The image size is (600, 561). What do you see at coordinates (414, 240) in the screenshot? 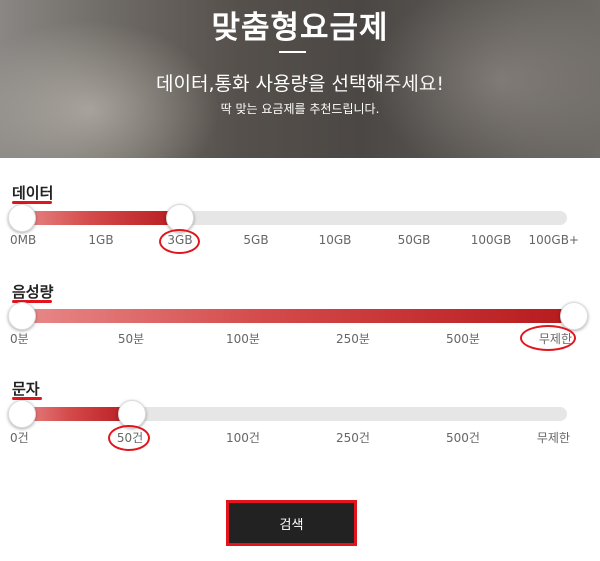
I see `data-tick: 50GB` at bounding box center [414, 240].